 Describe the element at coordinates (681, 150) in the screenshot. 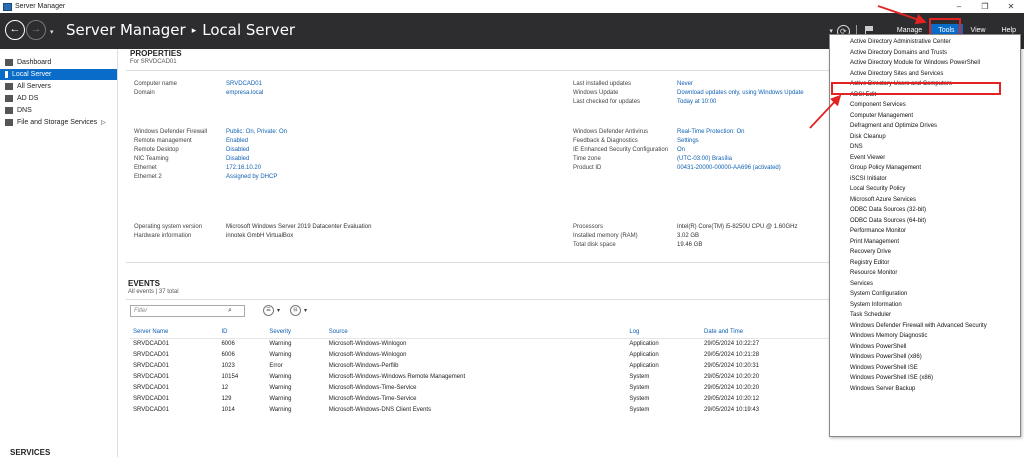

I see `ie-esc-link: On` at that location.